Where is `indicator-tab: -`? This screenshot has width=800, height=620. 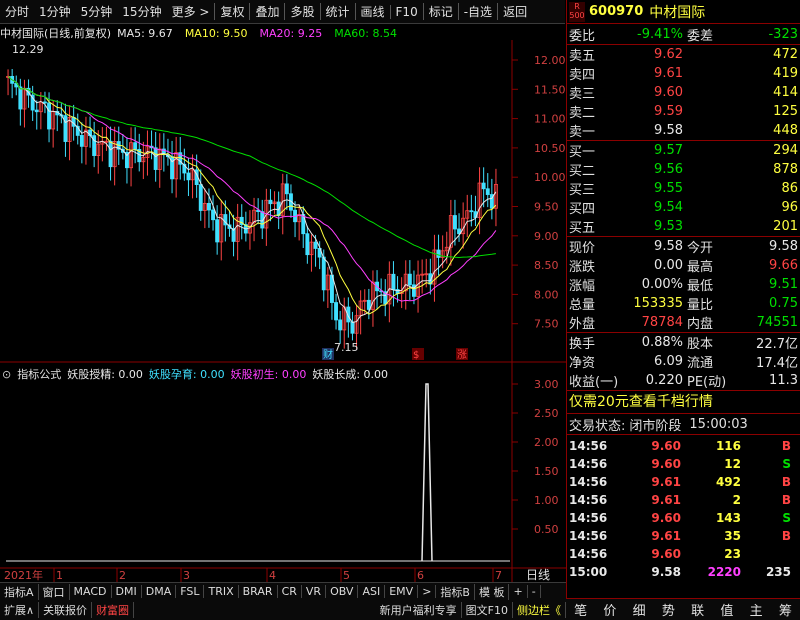
indicator-tab: - is located at coordinates (534, 591).